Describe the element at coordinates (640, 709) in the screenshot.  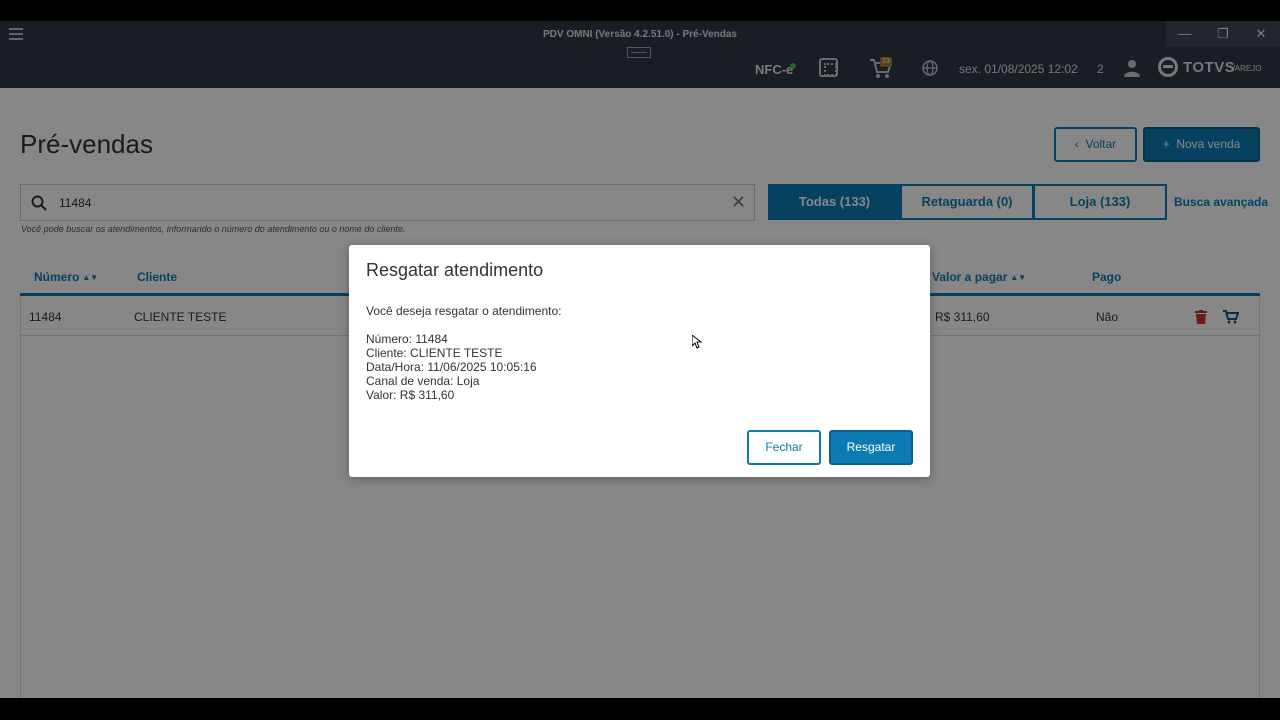
I see `bottom-letterbox` at that location.